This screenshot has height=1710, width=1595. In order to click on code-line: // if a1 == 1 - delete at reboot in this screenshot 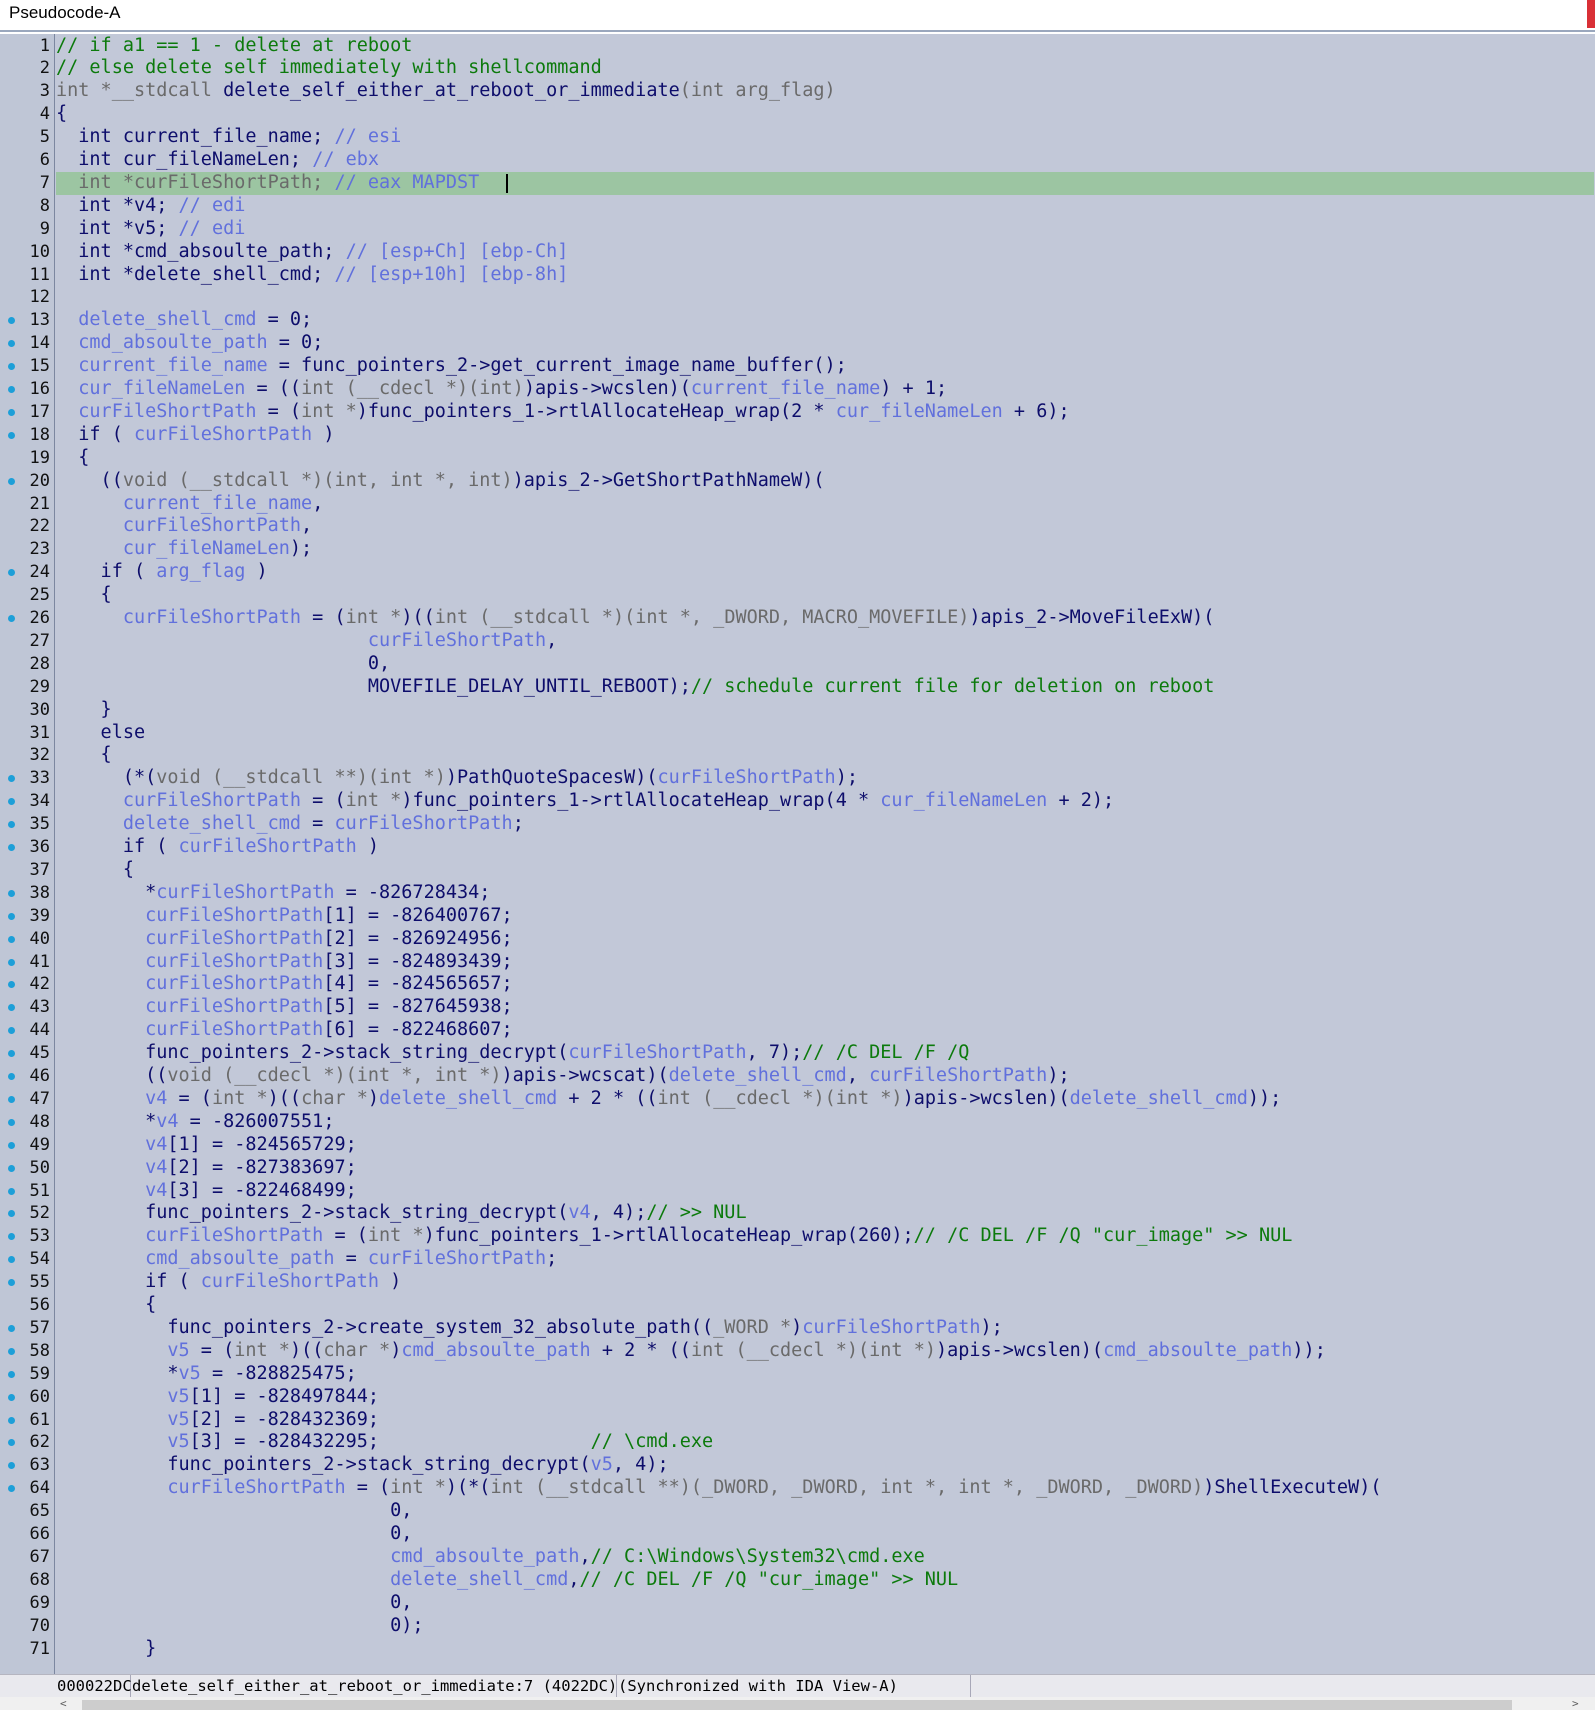, I will do `click(825, 46)`.